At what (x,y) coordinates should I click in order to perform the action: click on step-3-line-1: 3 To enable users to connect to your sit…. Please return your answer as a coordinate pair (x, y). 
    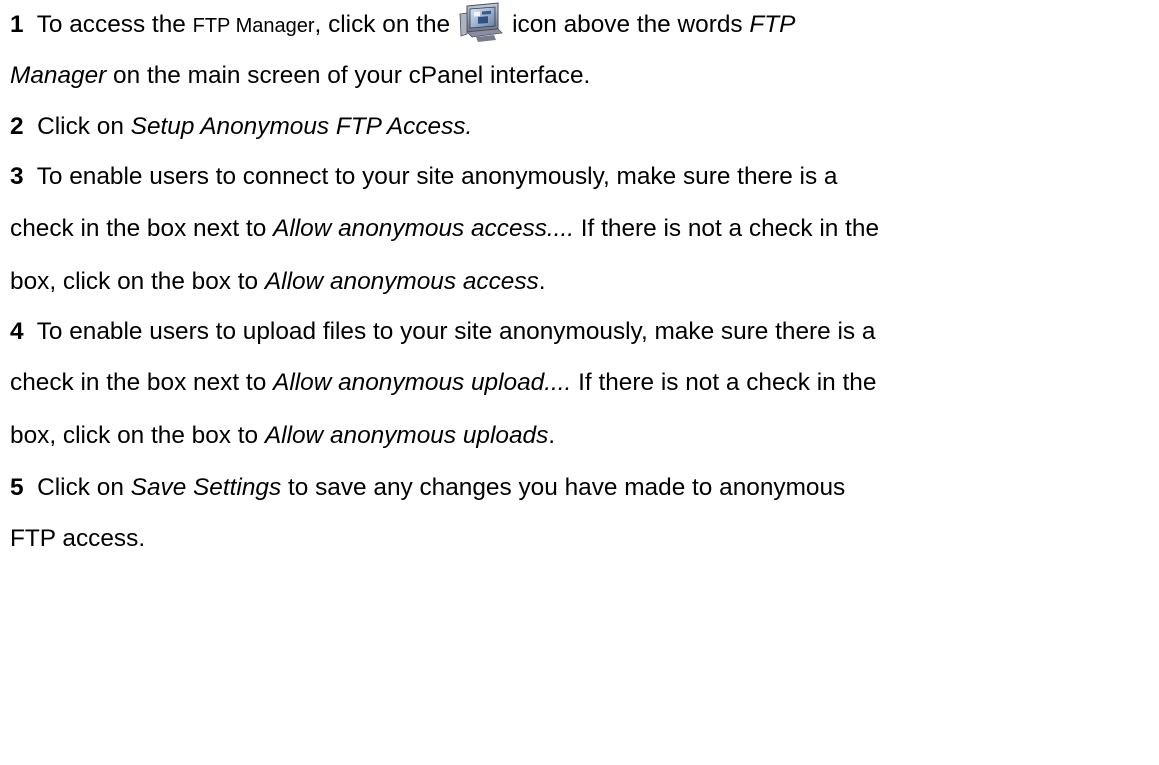
    Looking at the image, I should click on (424, 177).